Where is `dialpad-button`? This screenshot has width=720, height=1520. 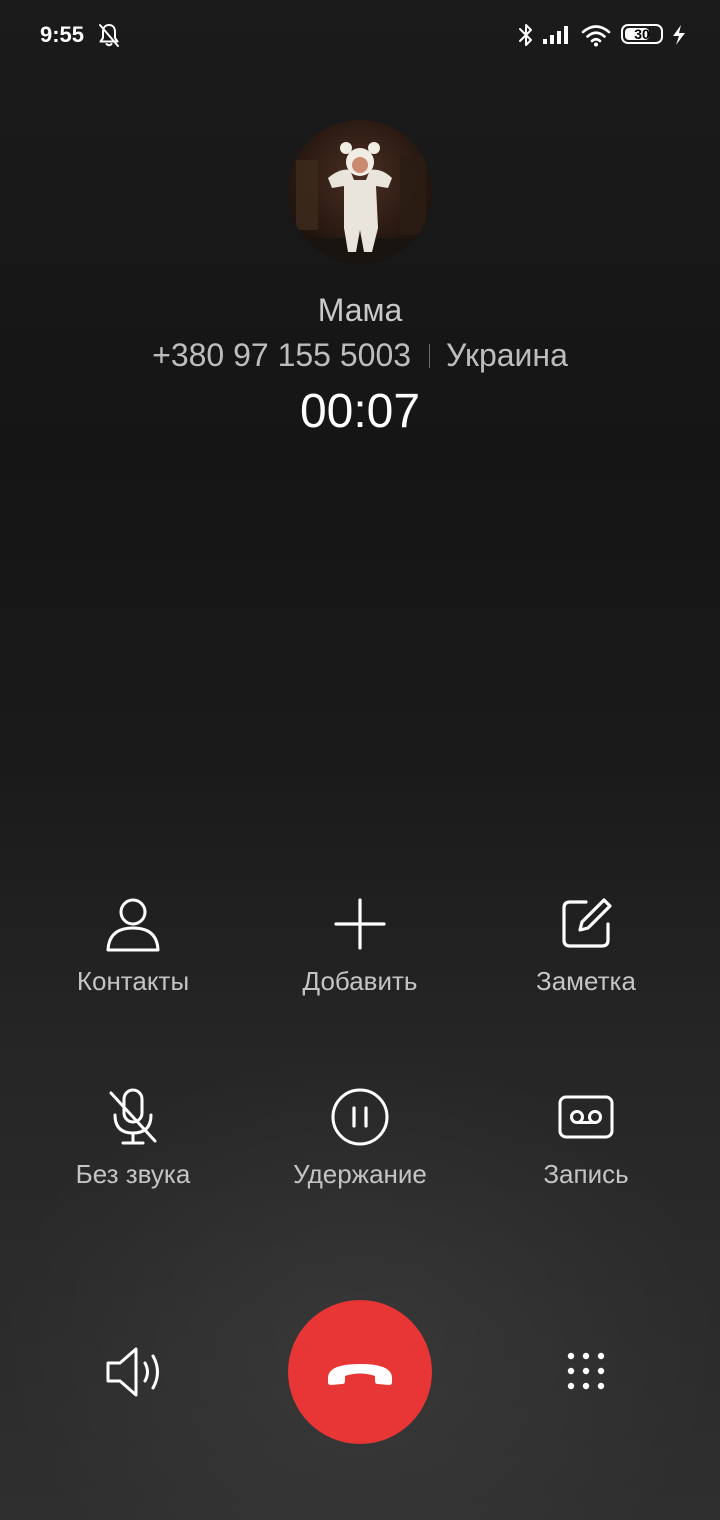
dialpad-button is located at coordinates (586, 1371).